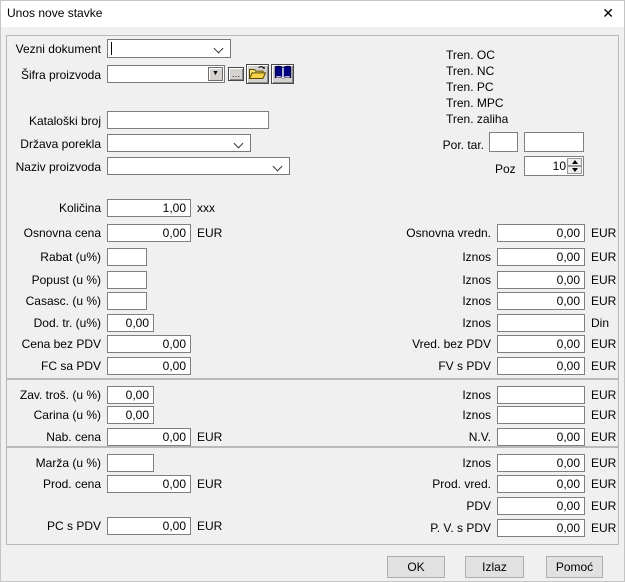 The height and width of the screenshot is (582, 625). I want to click on iznos-marza-label: Iznos, so click(476, 463).